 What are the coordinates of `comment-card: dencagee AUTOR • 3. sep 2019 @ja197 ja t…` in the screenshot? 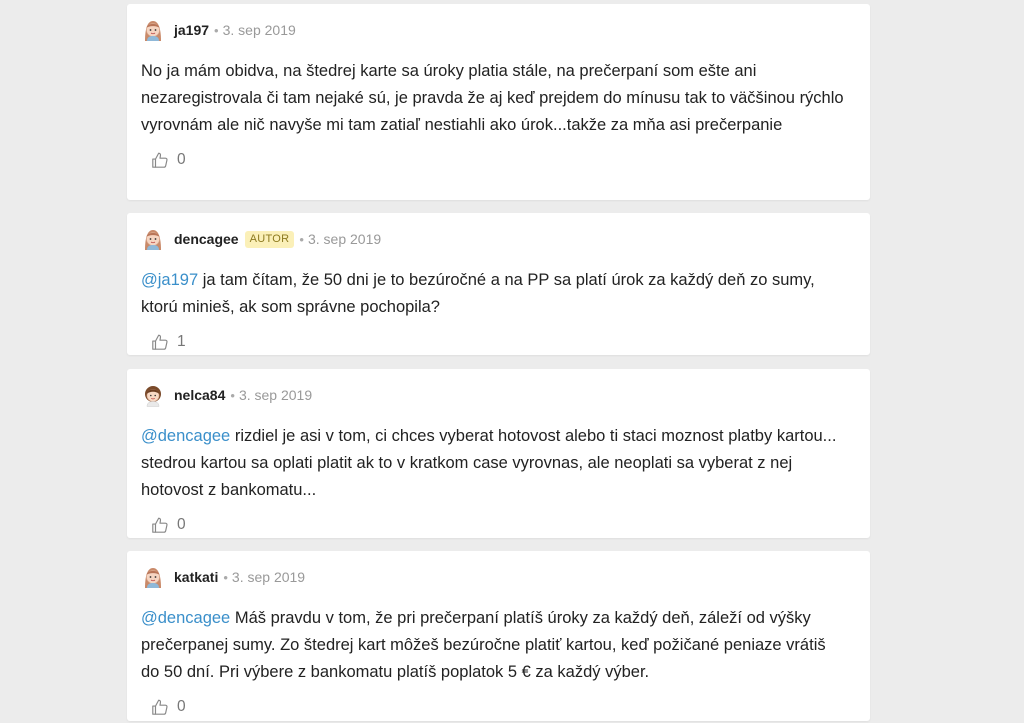 It's located at (498, 284).